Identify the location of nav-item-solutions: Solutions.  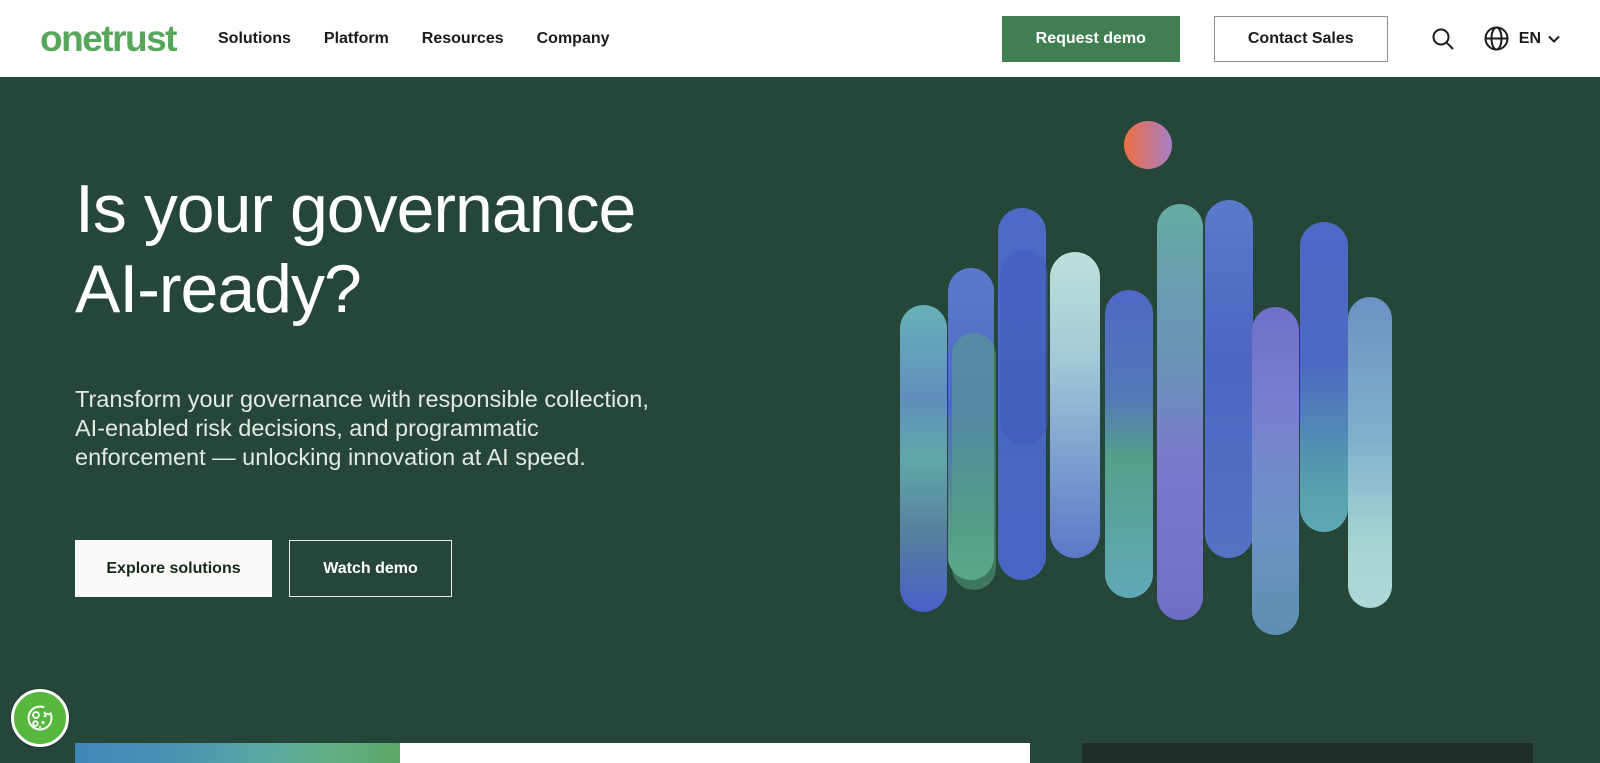
(254, 39).